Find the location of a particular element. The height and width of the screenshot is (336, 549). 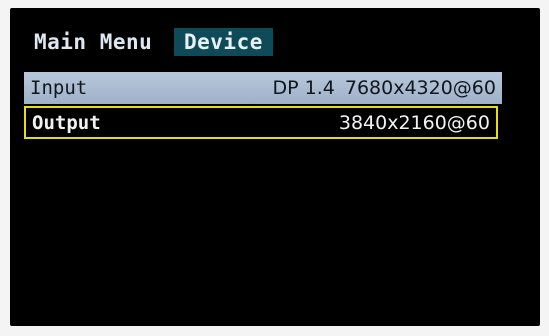

output-resolution-value: 3840x2160@60 is located at coordinates (414, 122).